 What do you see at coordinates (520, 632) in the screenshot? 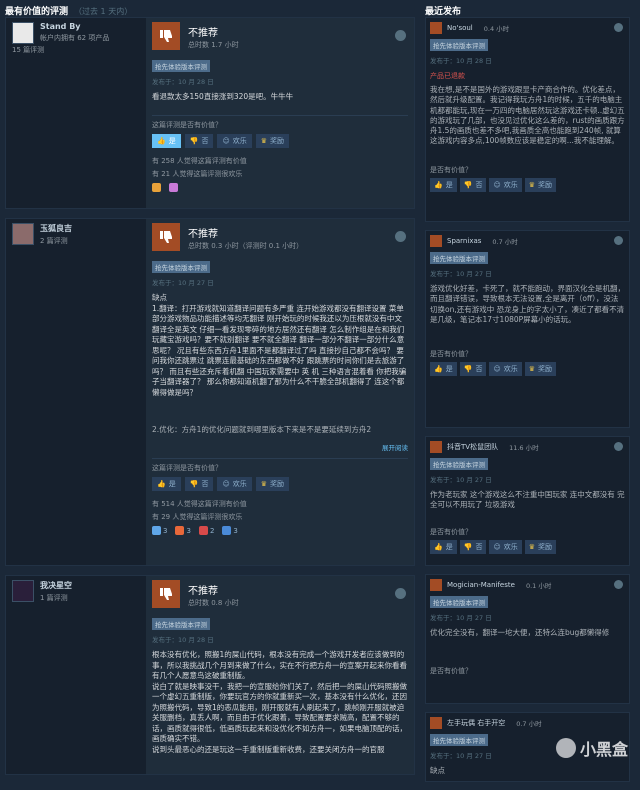
I see `review-text: 优化完全没有，翻译一坨大便，还特么连bug都懒得修` at bounding box center [520, 632].